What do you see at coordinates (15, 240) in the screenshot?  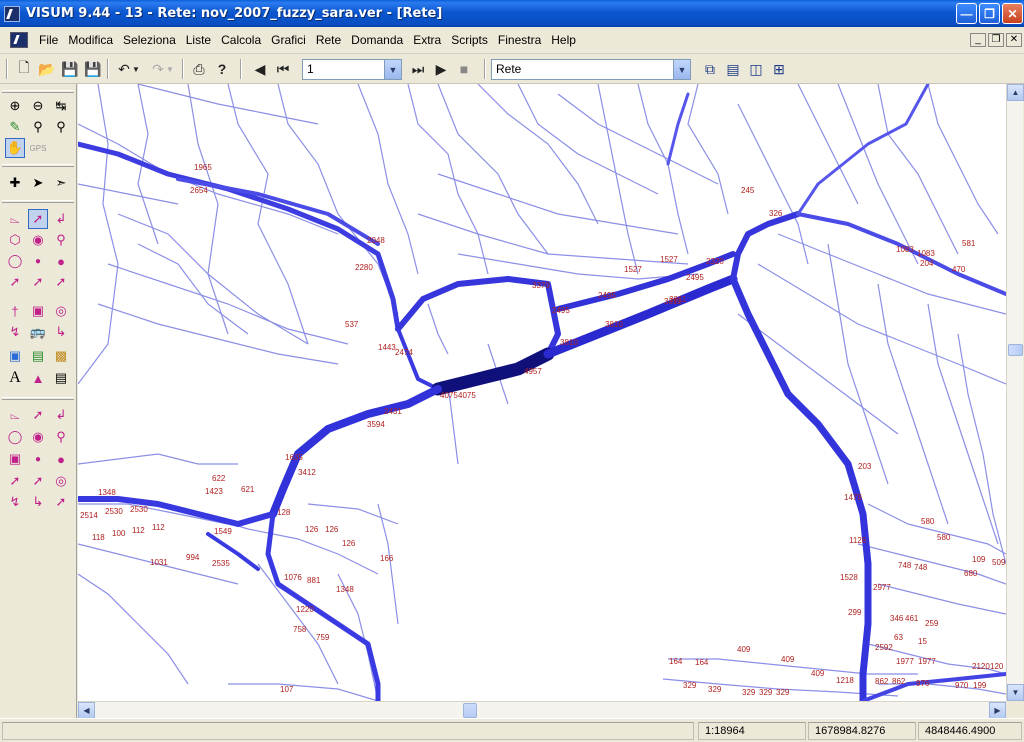 I see `zone-tool: ⬡` at bounding box center [15, 240].